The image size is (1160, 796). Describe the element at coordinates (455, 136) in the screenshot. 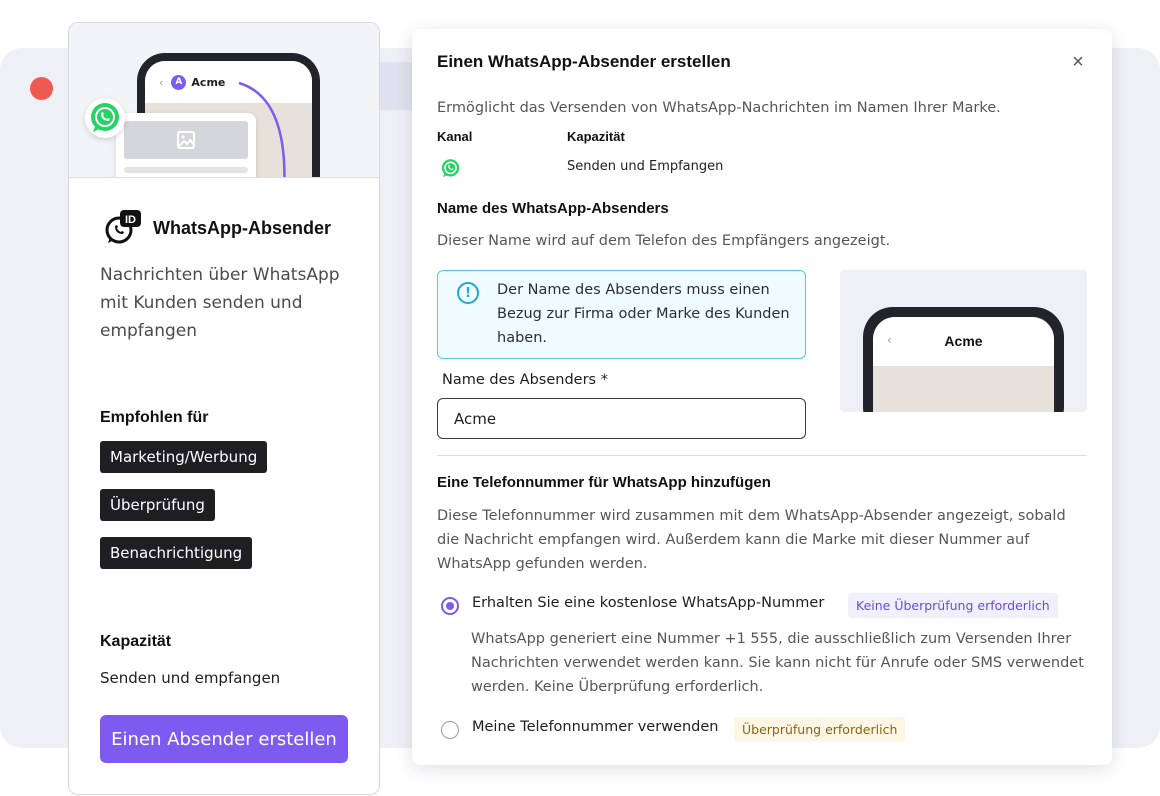

I see `channel-label: Kanal` at that location.